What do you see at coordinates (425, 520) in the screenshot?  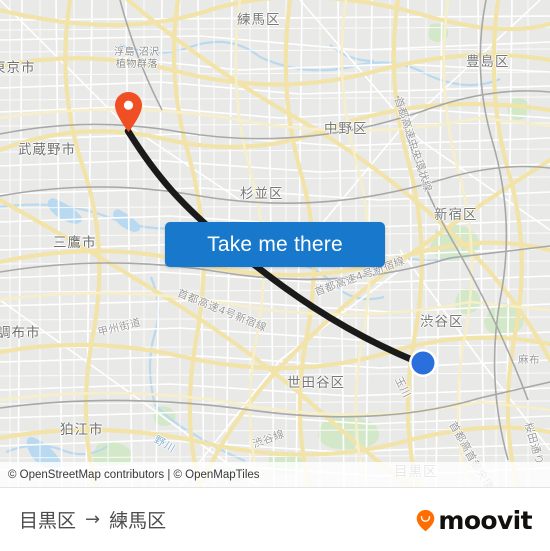 I see `moovit-pin-icon` at bounding box center [425, 520].